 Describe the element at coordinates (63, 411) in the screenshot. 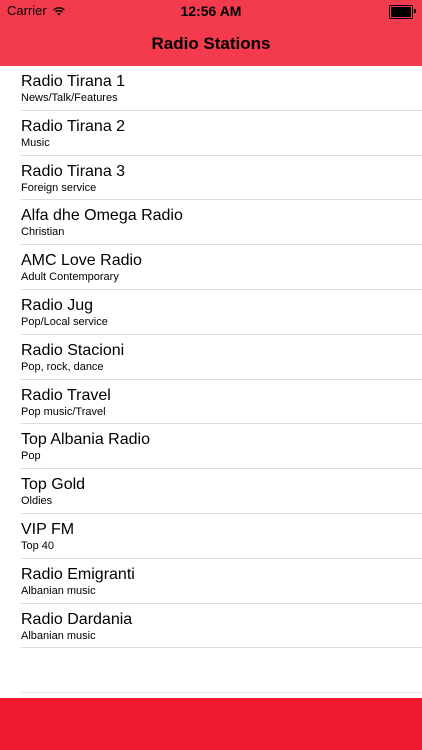

I see `station-genre: Pop music/Travel` at that location.